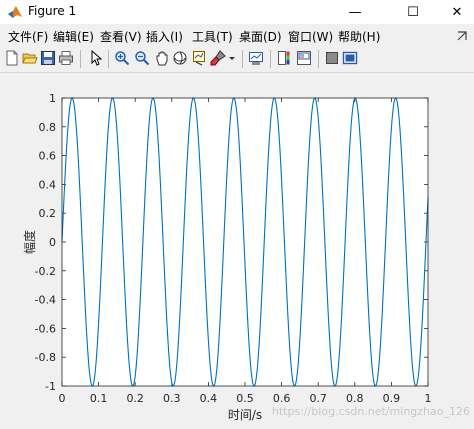  I want to click on y-tick-label: -0.6, so click(45, 328).